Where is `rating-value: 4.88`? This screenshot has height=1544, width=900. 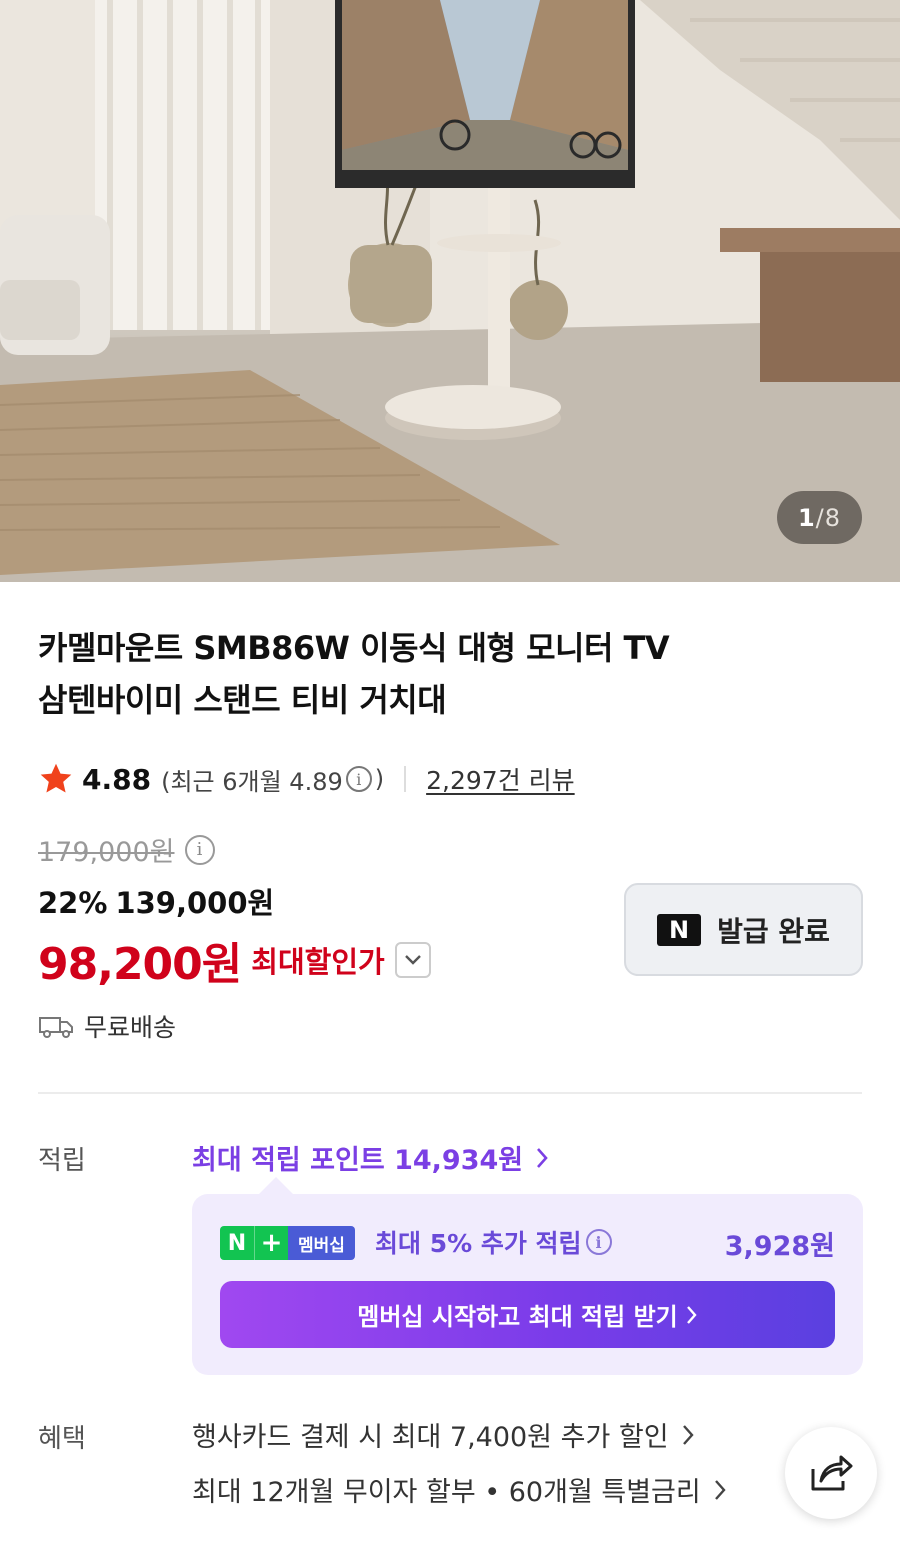 rating-value: 4.88 is located at coordinates (117, 779).